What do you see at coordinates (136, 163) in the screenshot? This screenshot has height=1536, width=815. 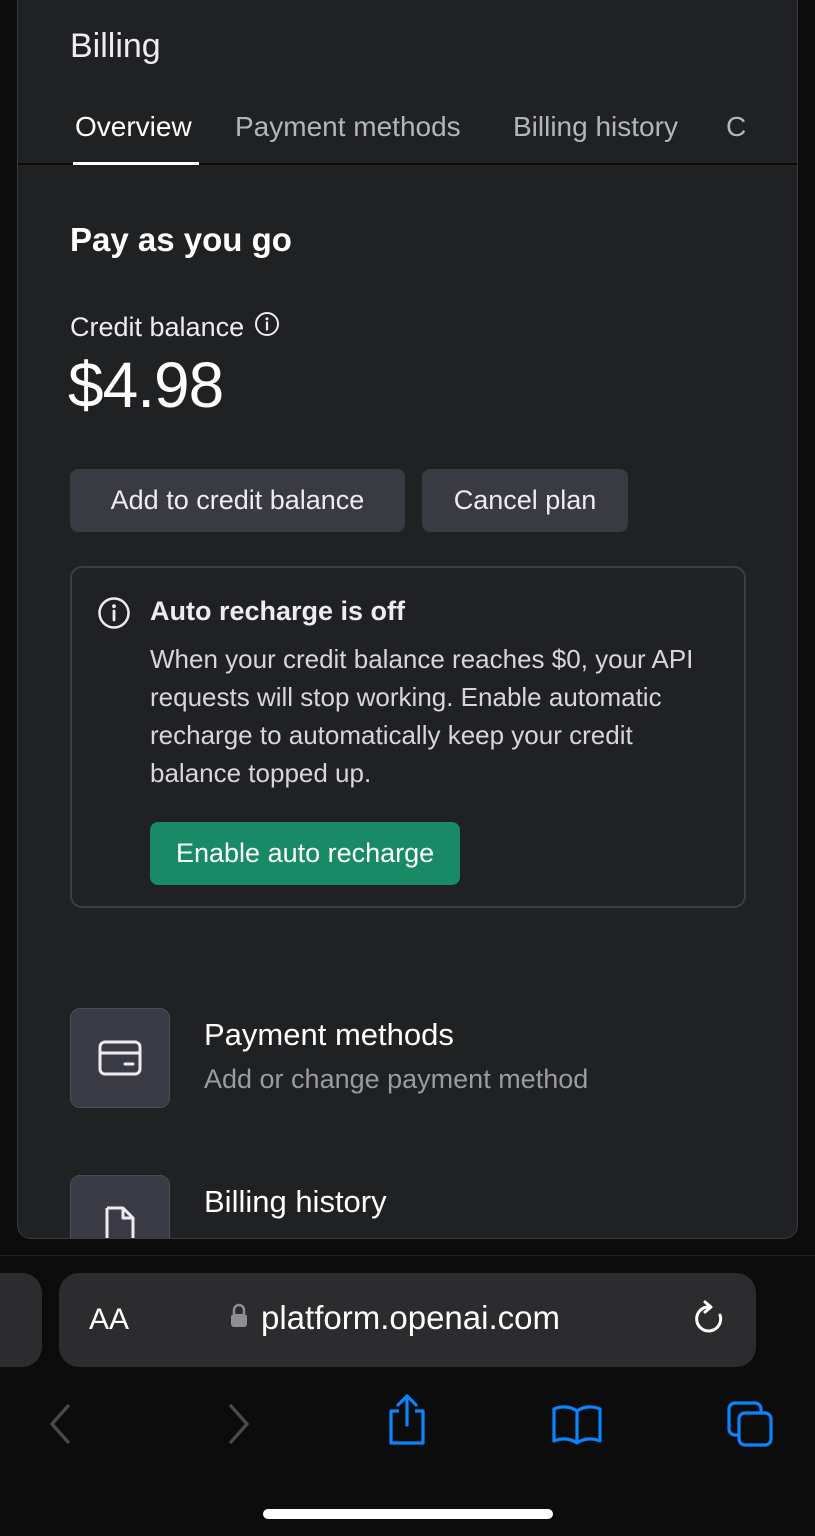 I see `active-tab-indicator` at bounding box center [136, 163].